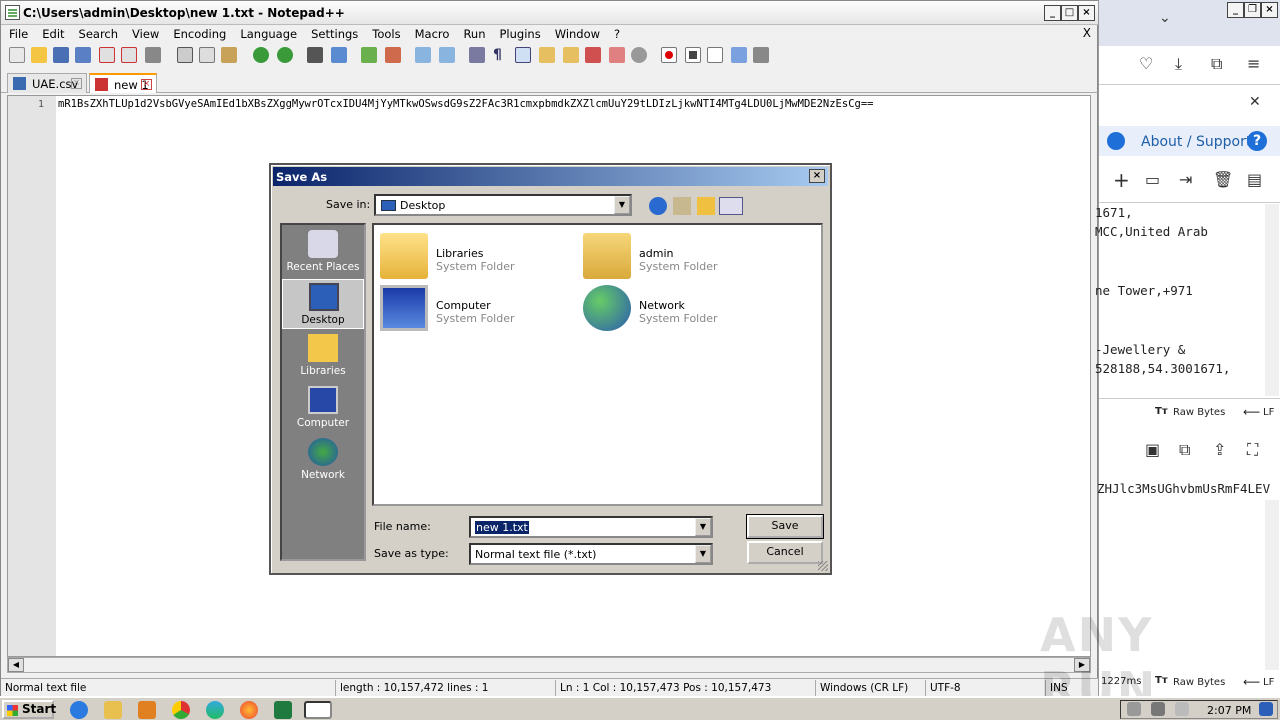  Describe the element at coordinates (146, 84) in the screenshot. I see `tab-close-icon: ×` at that location.